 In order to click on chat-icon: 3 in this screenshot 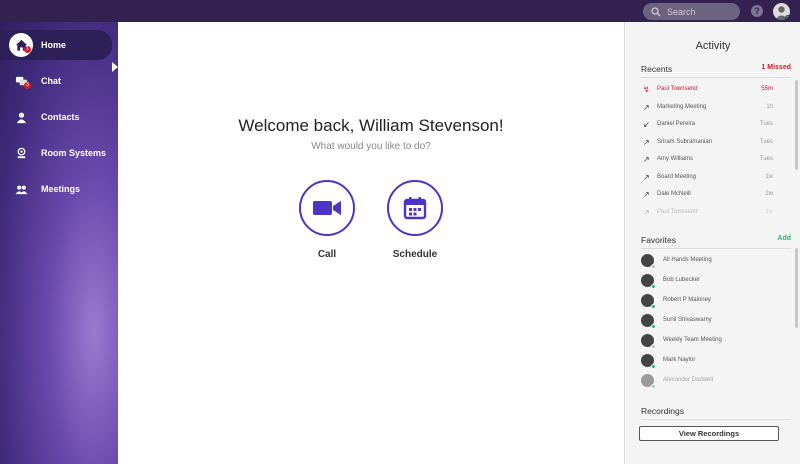, I will do `click(21, 81)`.